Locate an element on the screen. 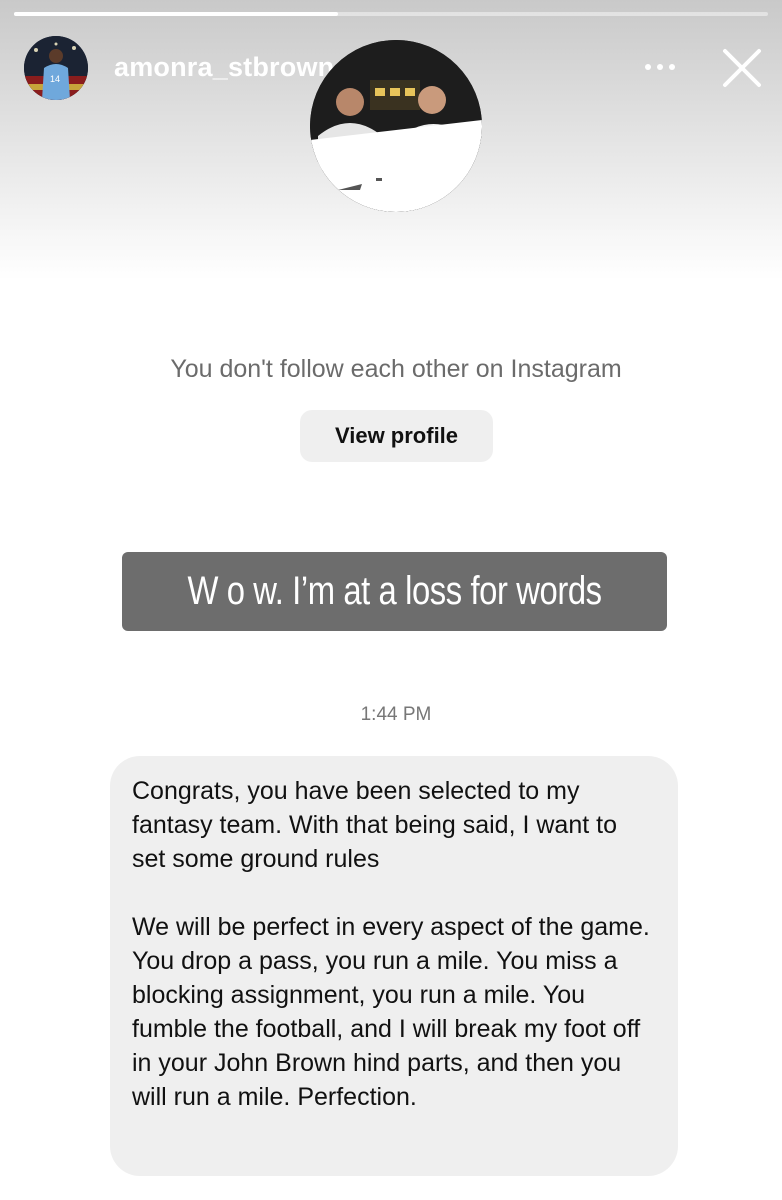 The image size is (782, 1200). story-caption: W o w. I’m at a loss for words is located at coordinates (394, 591).